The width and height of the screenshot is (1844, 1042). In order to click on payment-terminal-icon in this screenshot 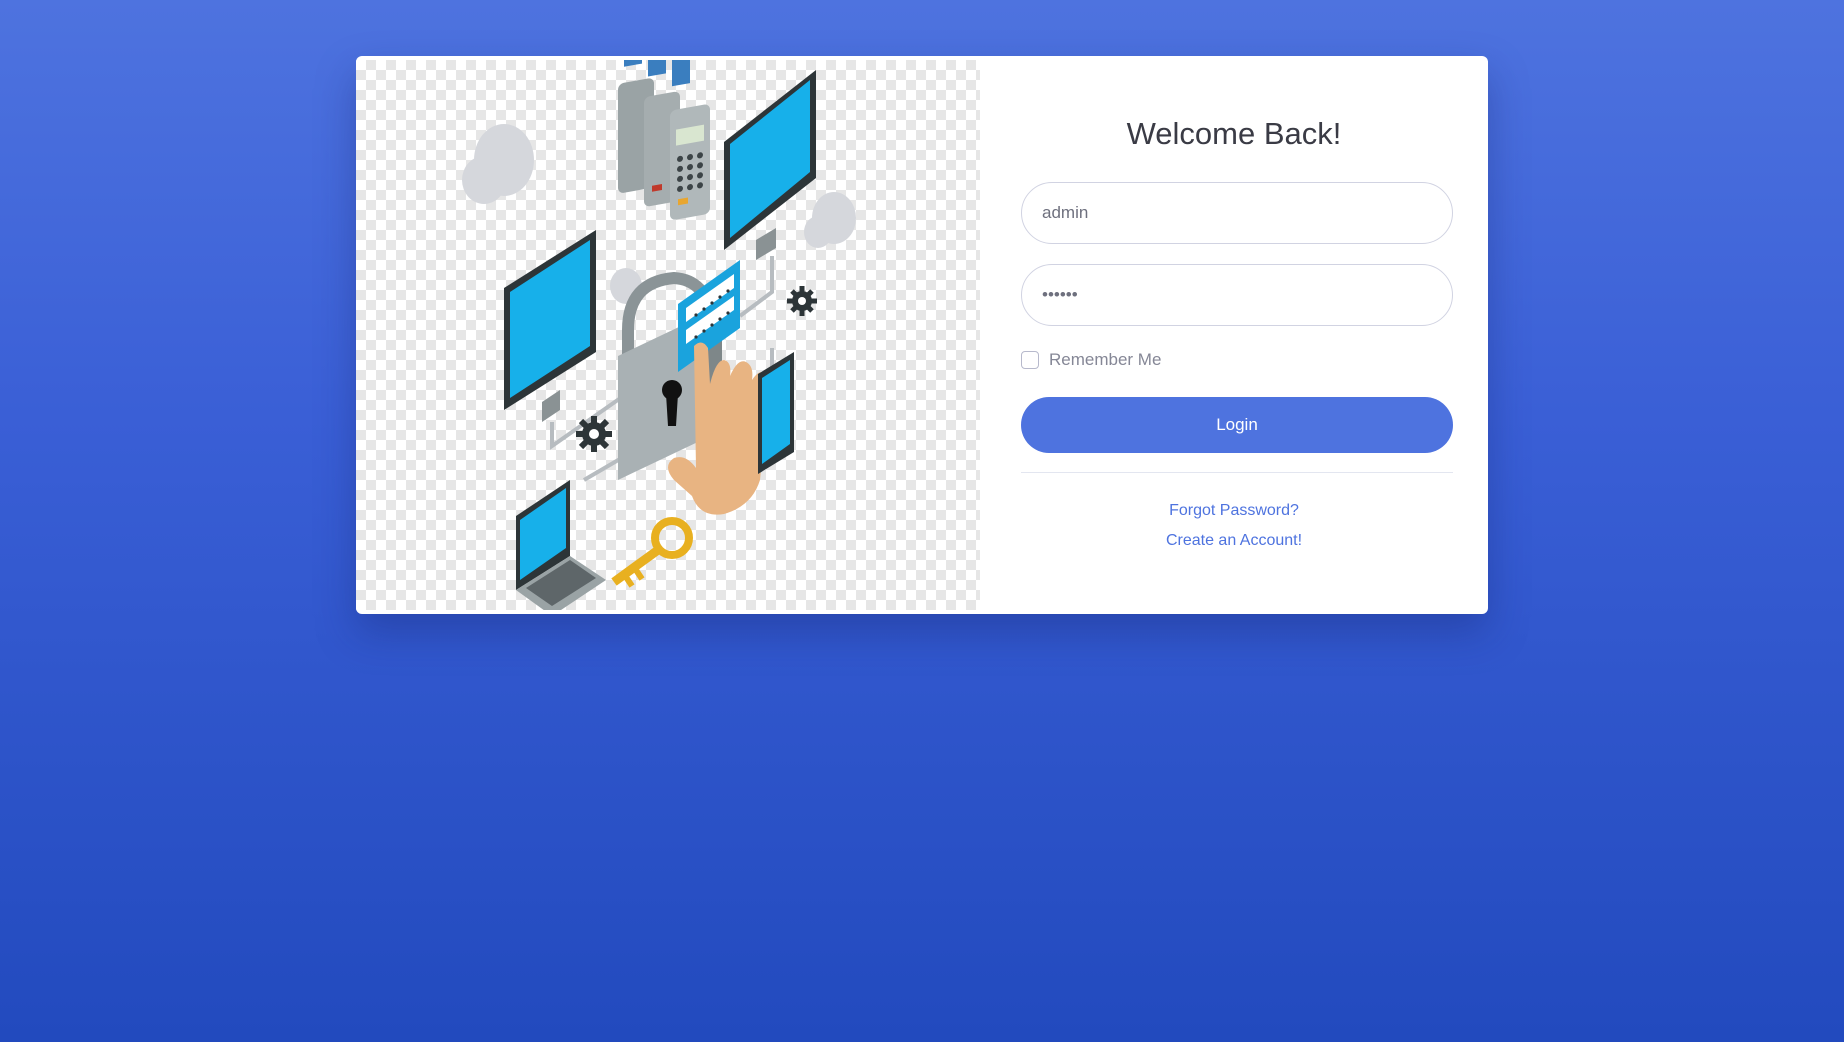, I will do `click(664, 140)`.